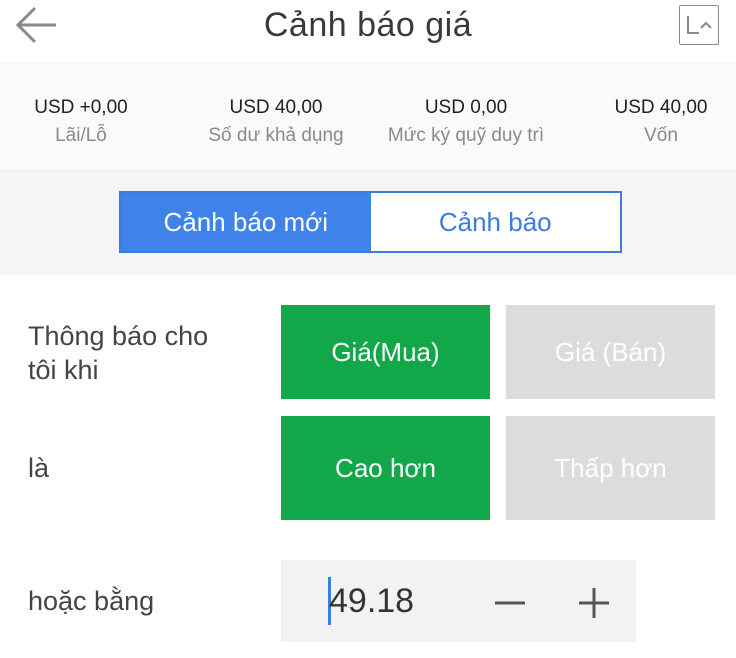 The height and width of the screenshot is (658, 736). What do you see at coordinates (276, 135) in the screenshot?
I see `summary-label: Số dư khả dụng` at bounding box center [276, 135].